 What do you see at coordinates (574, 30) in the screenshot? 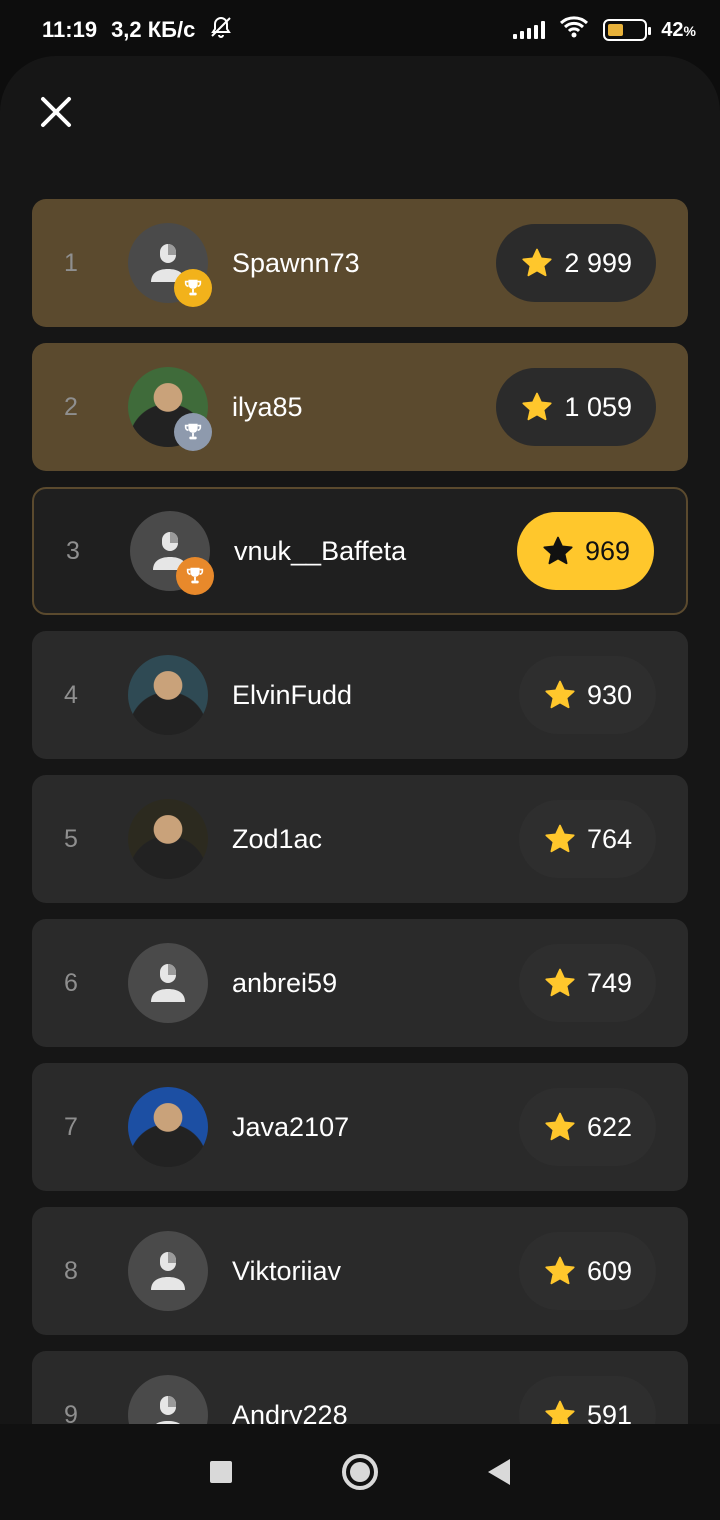
I see `wifi-icon` at bounding box center [574, 30].